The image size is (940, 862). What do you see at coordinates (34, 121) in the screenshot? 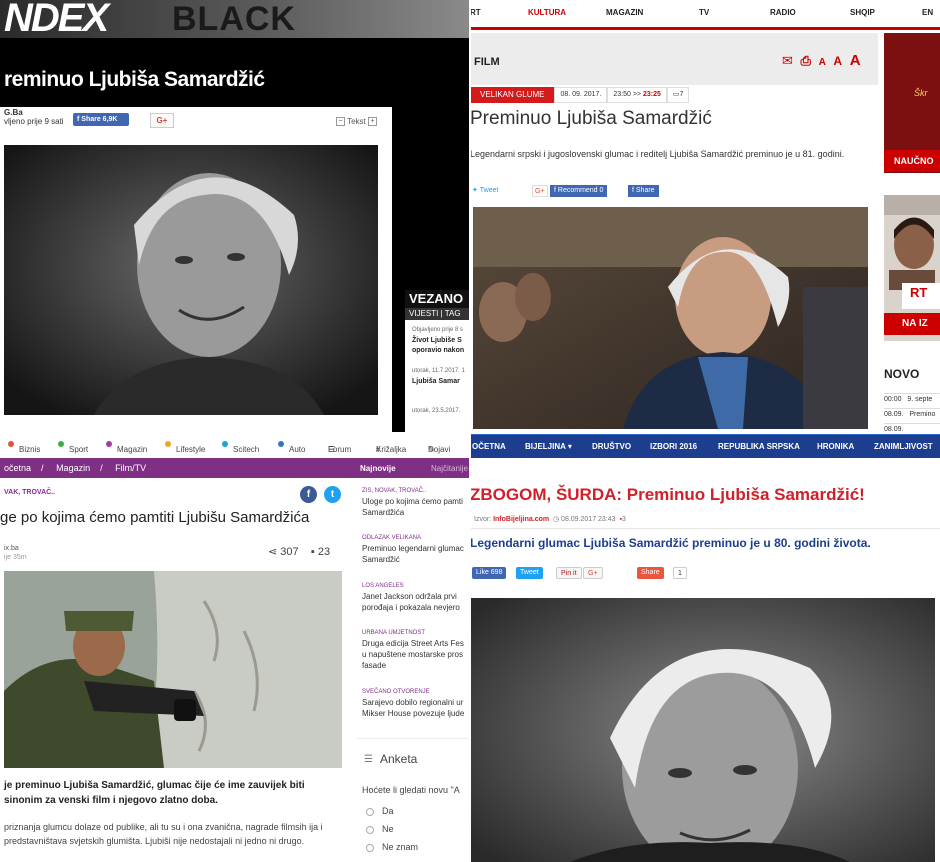
I see `article-published: vljeno prije 9 sati` at bounding box center [34, 121].